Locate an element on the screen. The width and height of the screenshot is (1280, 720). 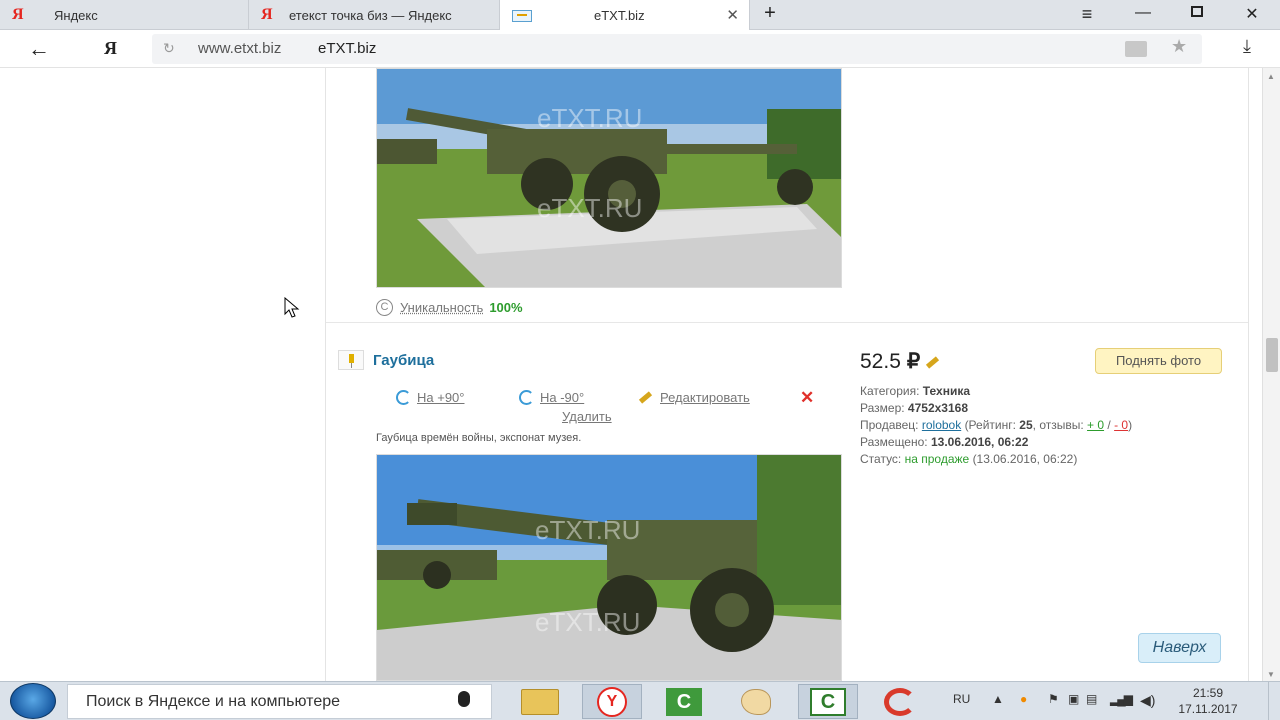
pin-icon is located at coordinates (351, 360).